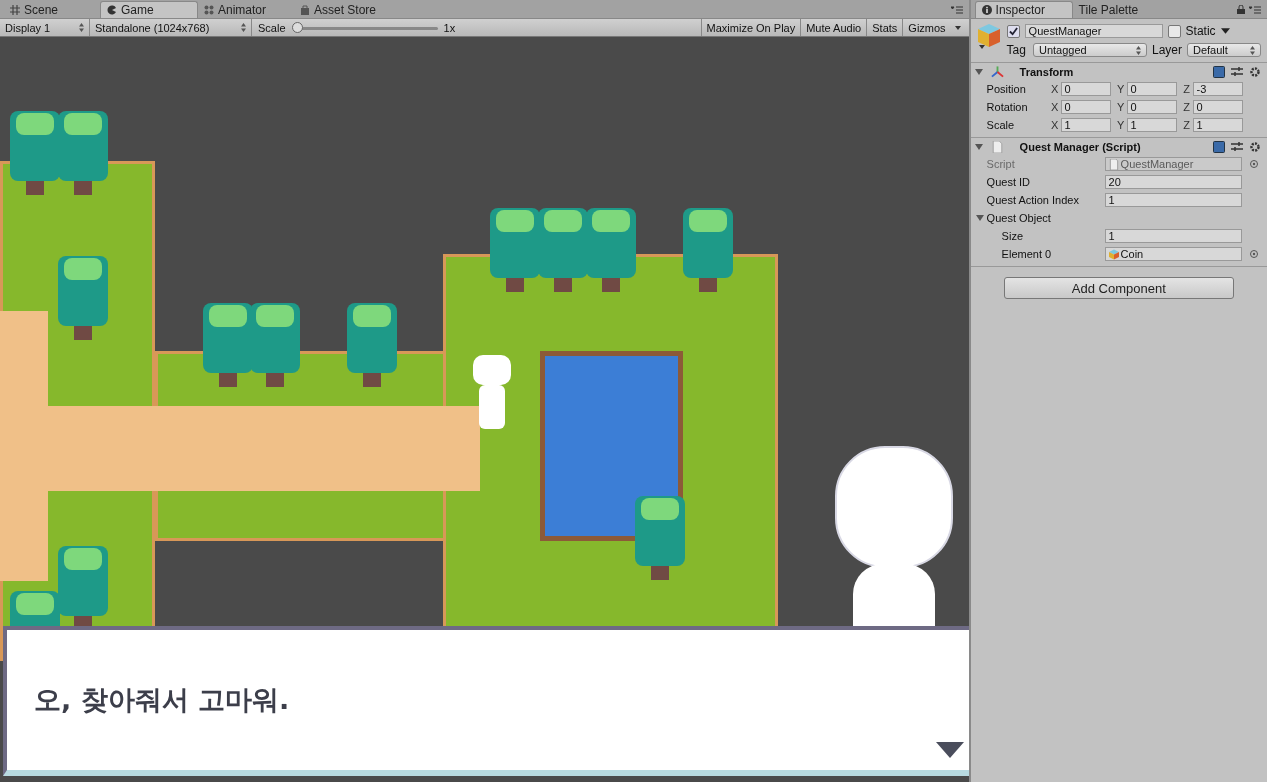  I want to click on property-label: Quest ID, so click(1008, 182).